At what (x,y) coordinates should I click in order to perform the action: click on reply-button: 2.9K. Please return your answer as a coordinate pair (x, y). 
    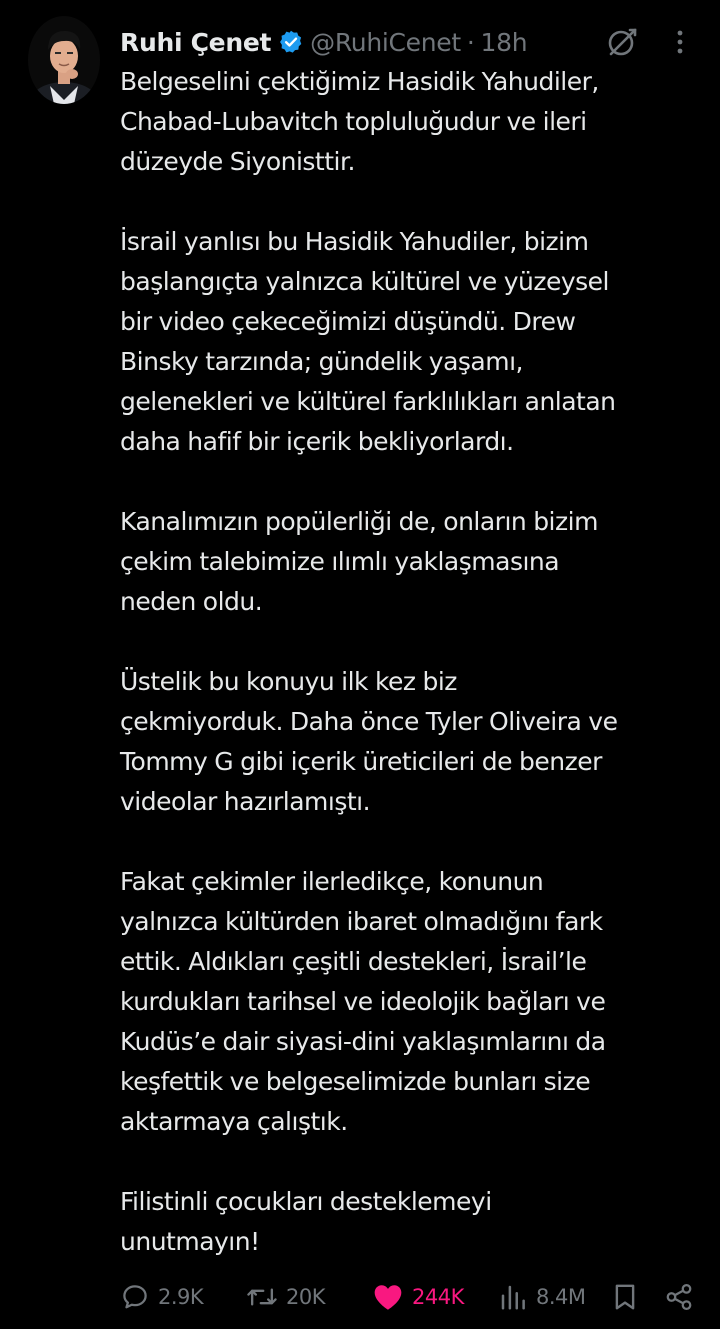
    Looking at the image, I should click on (162, 1297).